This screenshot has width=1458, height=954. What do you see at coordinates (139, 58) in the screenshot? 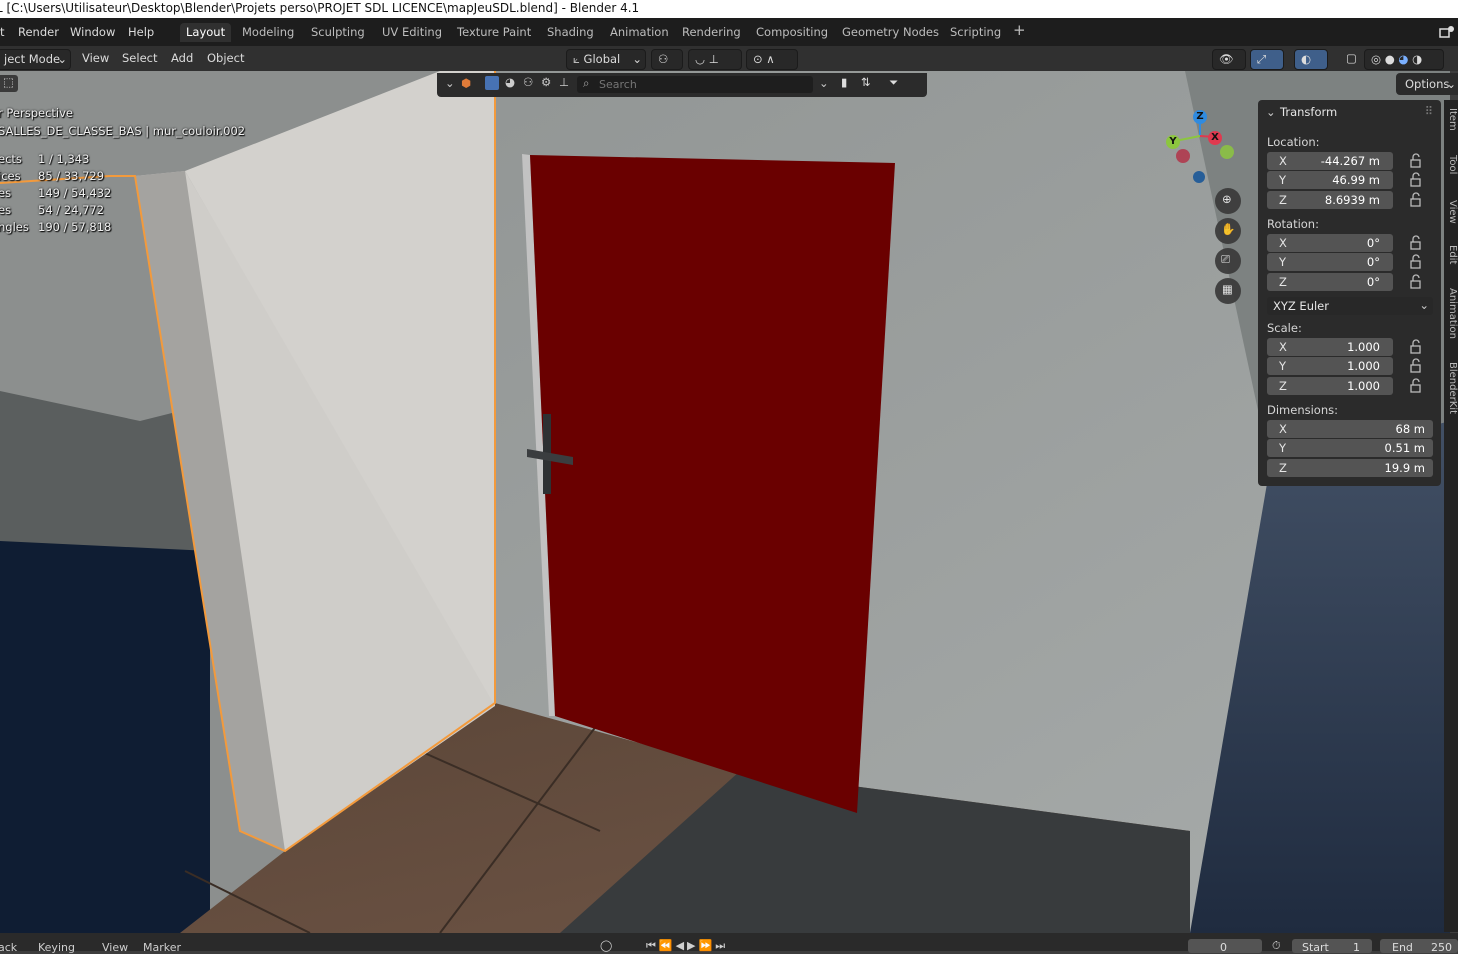
I see `menu-select: Select` at bounding box center [139, 58].